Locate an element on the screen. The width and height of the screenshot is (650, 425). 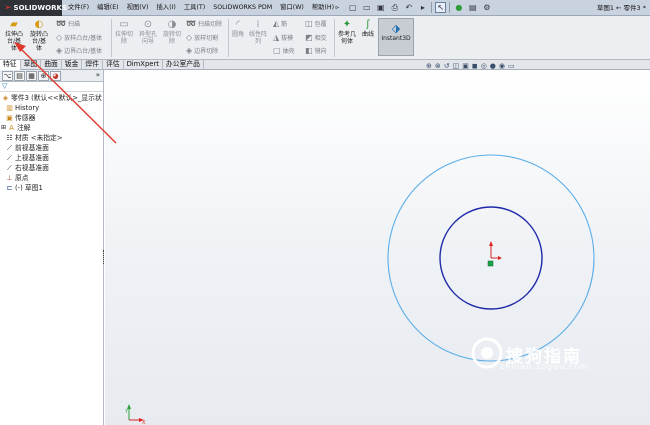
select-icon: ↖ is located at coordinates (441, 7).